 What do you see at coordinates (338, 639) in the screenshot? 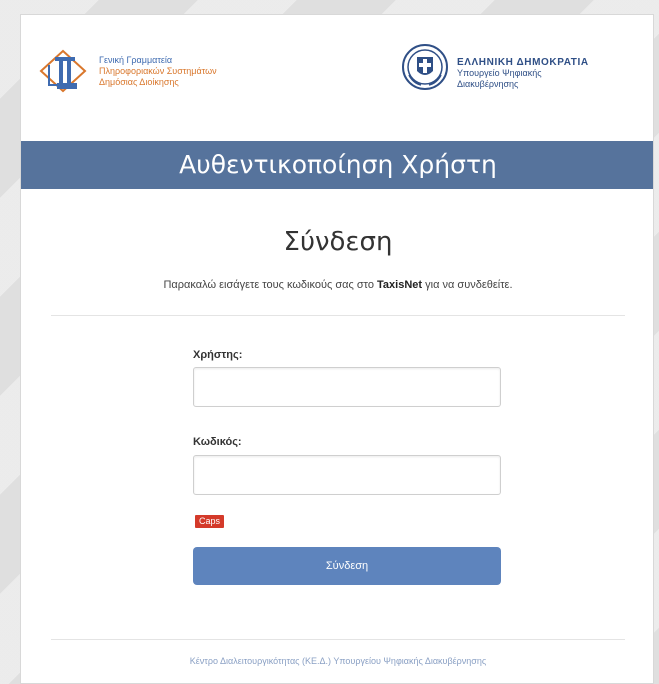
I see `bottom-divider` at bounding box center [338, 639].